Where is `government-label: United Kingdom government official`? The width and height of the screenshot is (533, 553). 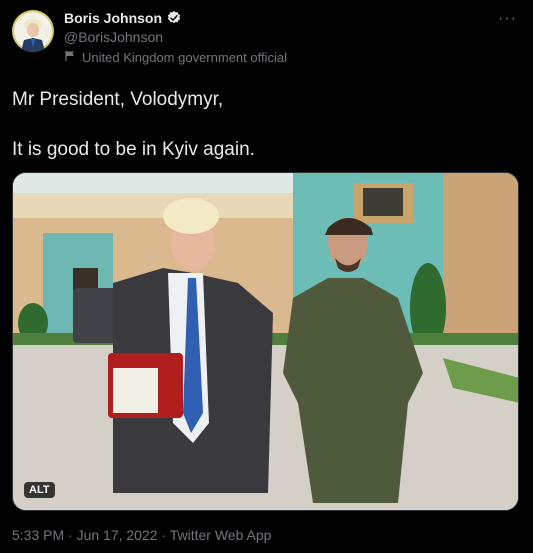
government-label: United Kingdom government official is located at coordinates (175, 57).